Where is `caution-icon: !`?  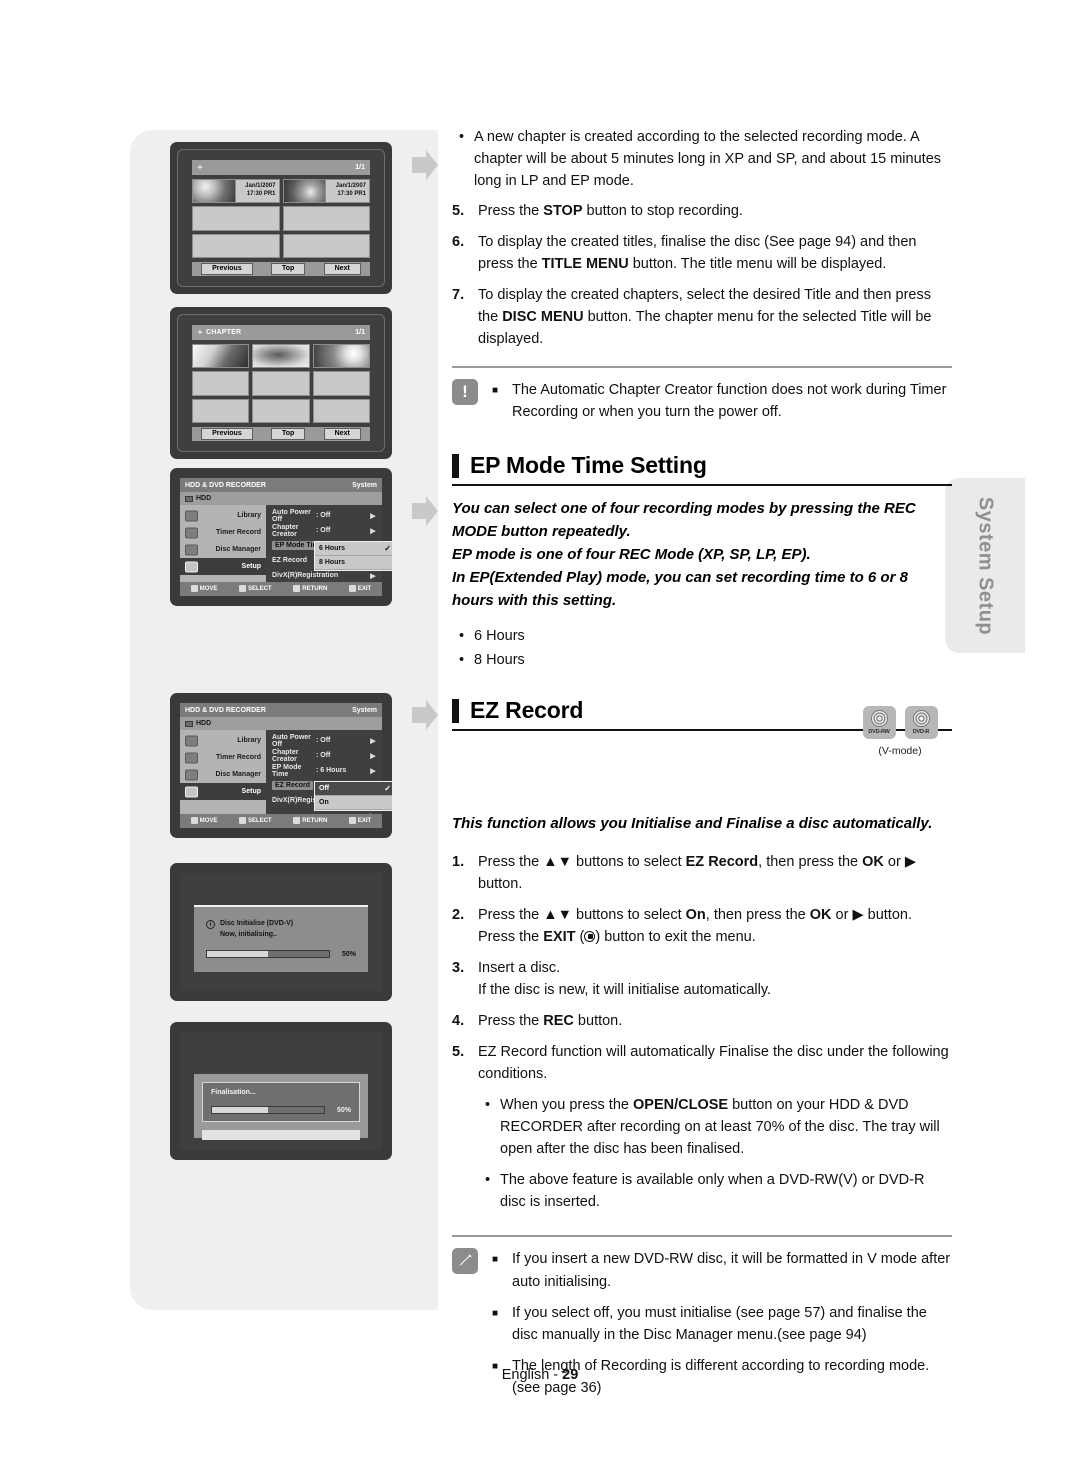 caution-icon: ! is located at coordinates (465, 392).